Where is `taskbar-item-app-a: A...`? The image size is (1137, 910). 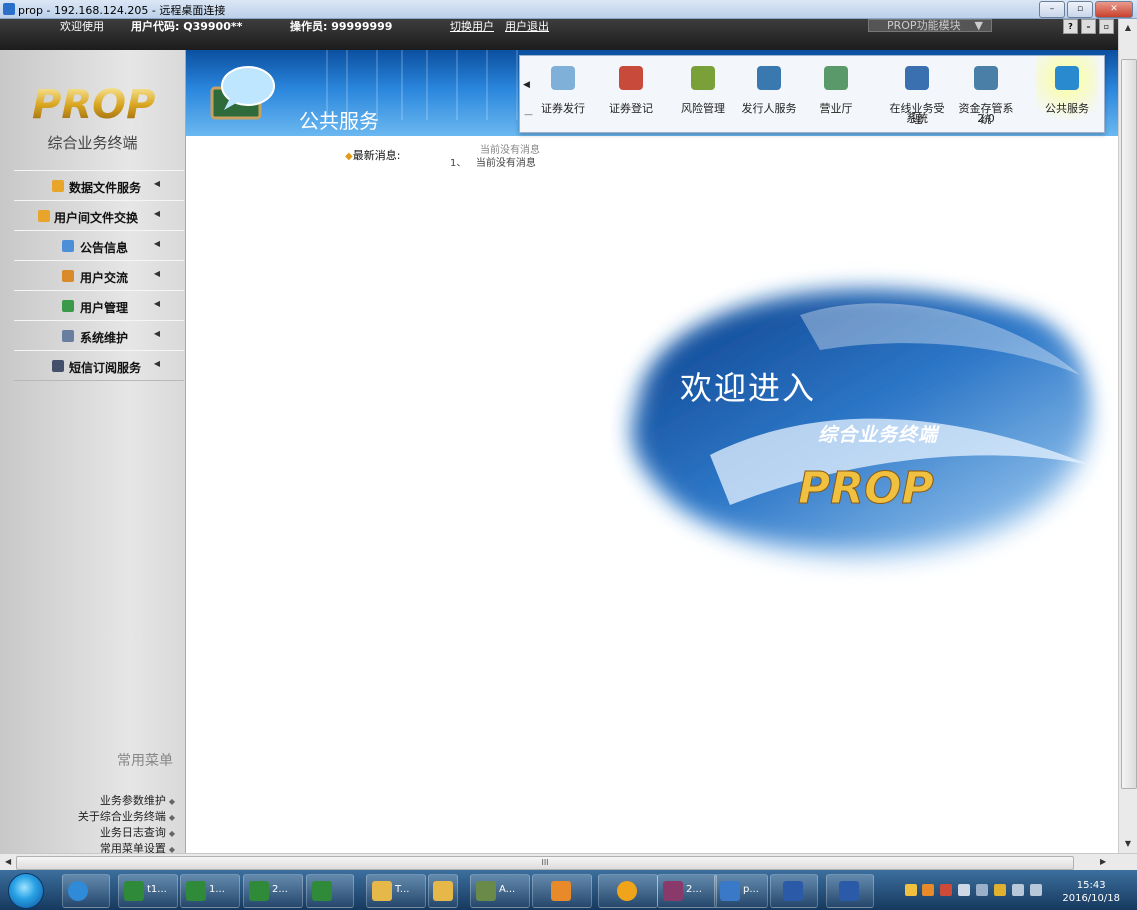
taskbar-item-app-a: A... is located at coordinates (500, 891).